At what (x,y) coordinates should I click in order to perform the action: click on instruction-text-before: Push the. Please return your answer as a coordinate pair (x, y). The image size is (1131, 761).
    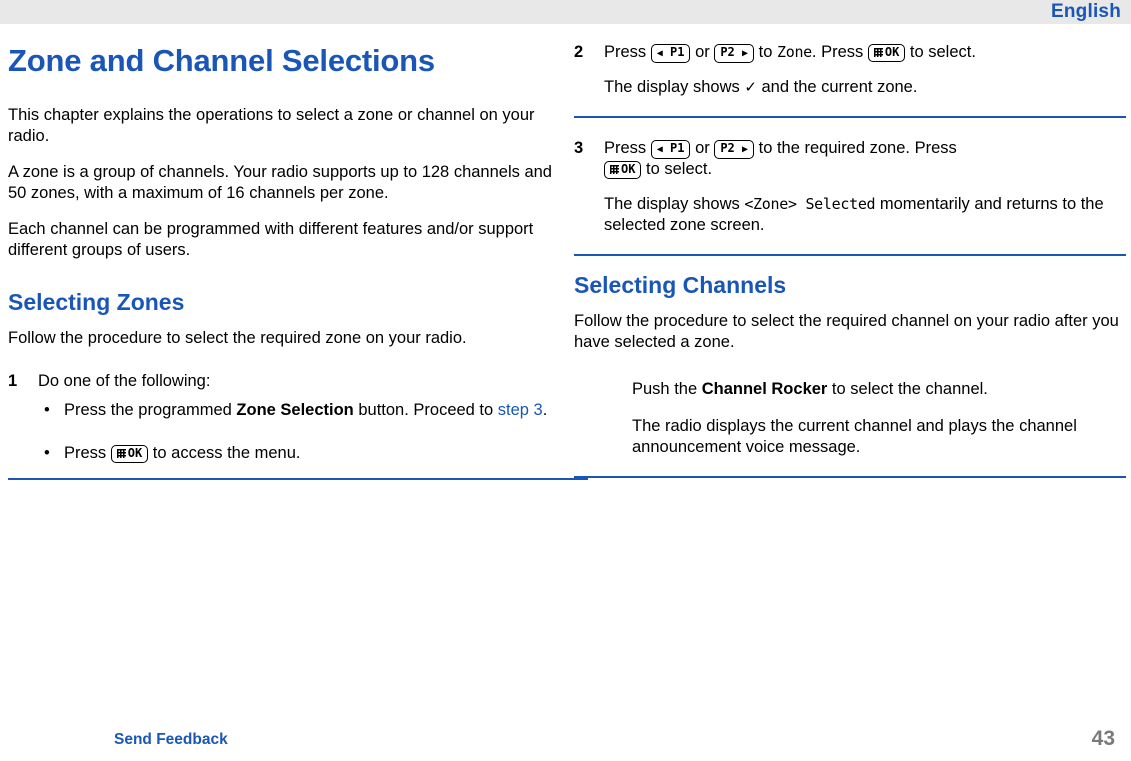
    Looking at the image, I should click on (667, 389).